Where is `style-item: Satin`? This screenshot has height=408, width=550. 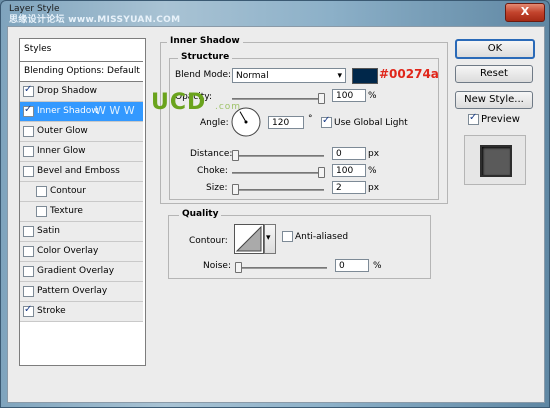 style-item: Satin is located at coordinates (81, 232).